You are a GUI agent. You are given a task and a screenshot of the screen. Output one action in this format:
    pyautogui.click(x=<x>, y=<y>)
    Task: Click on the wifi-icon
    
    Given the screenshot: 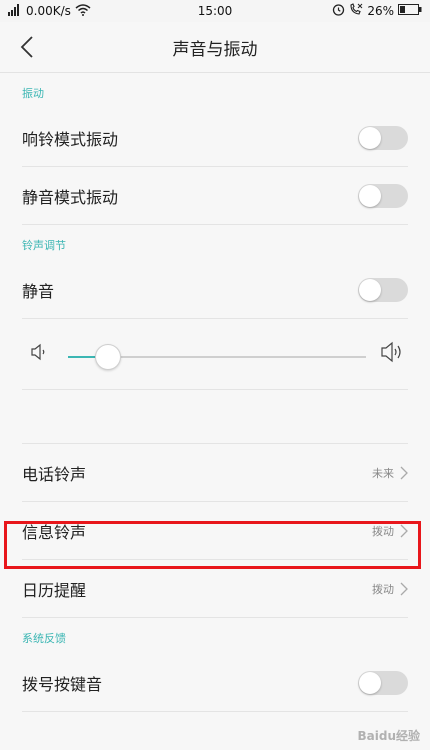 What is the action you would take?
    pyautogui.click(x=83, y=11)
    